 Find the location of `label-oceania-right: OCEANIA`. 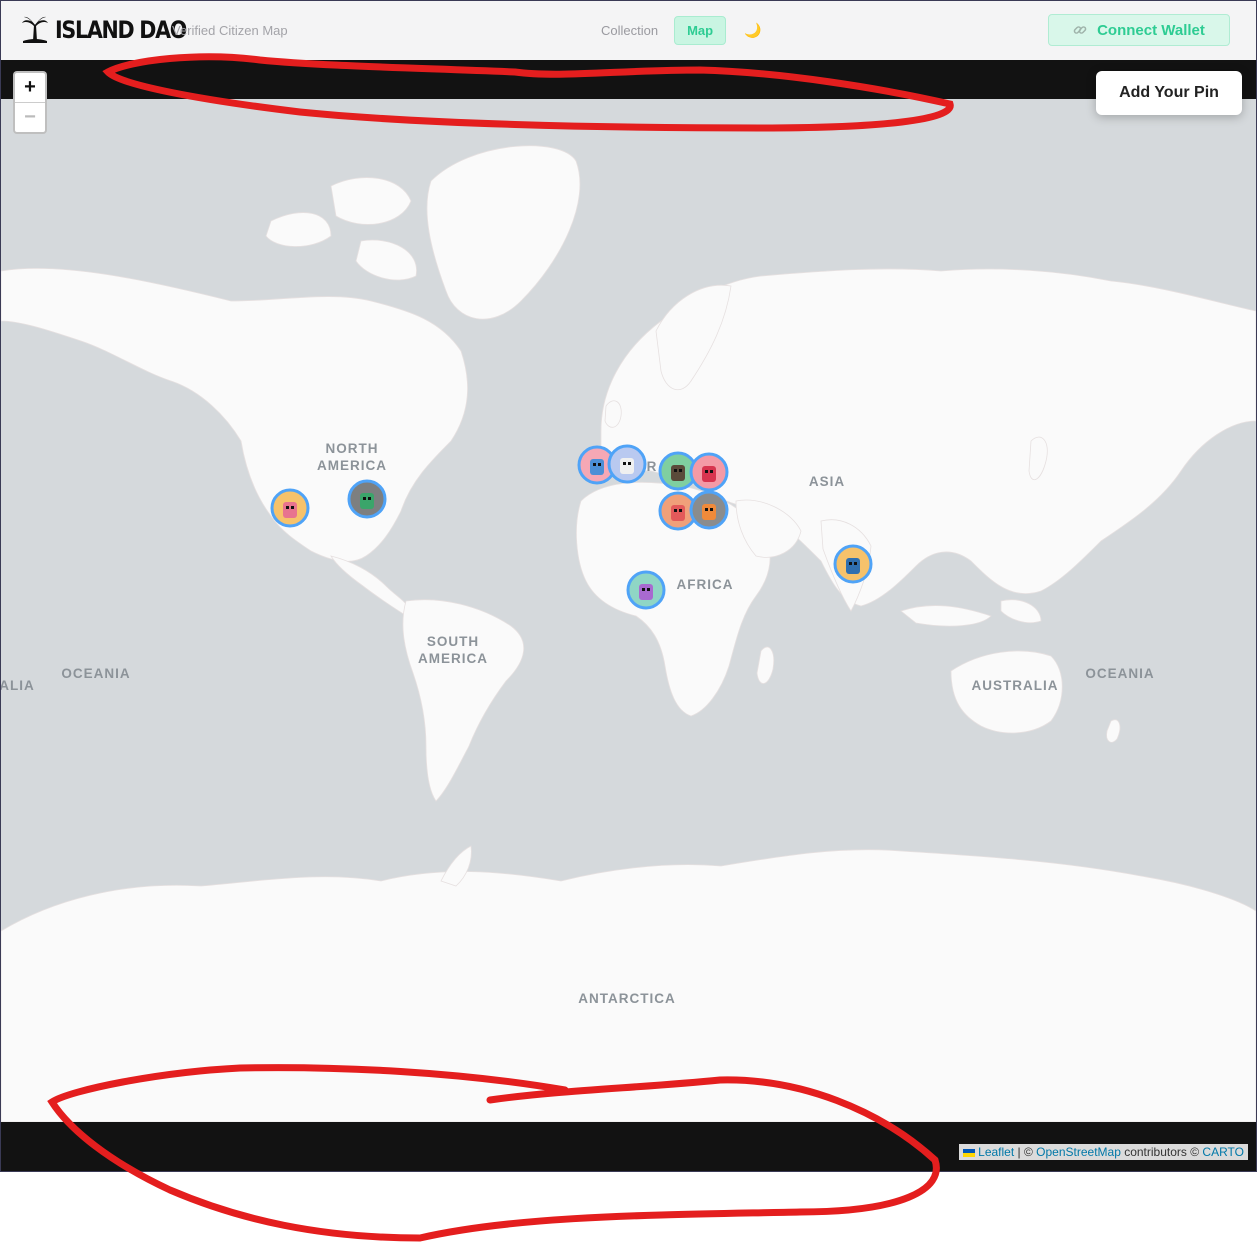

label-oceania-right: OCEANIA is located at coordinates (1119, 673).